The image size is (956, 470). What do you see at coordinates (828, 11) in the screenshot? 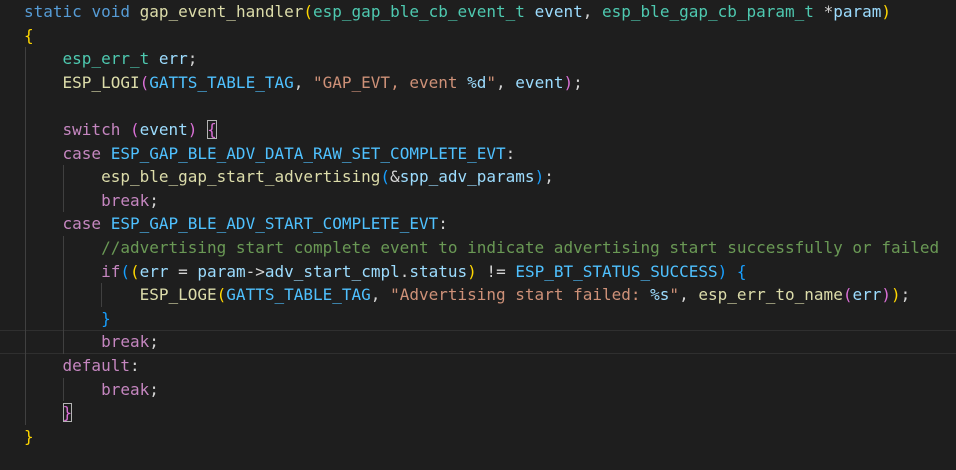
I see `code-token: *` at bounding box center [828, 11].